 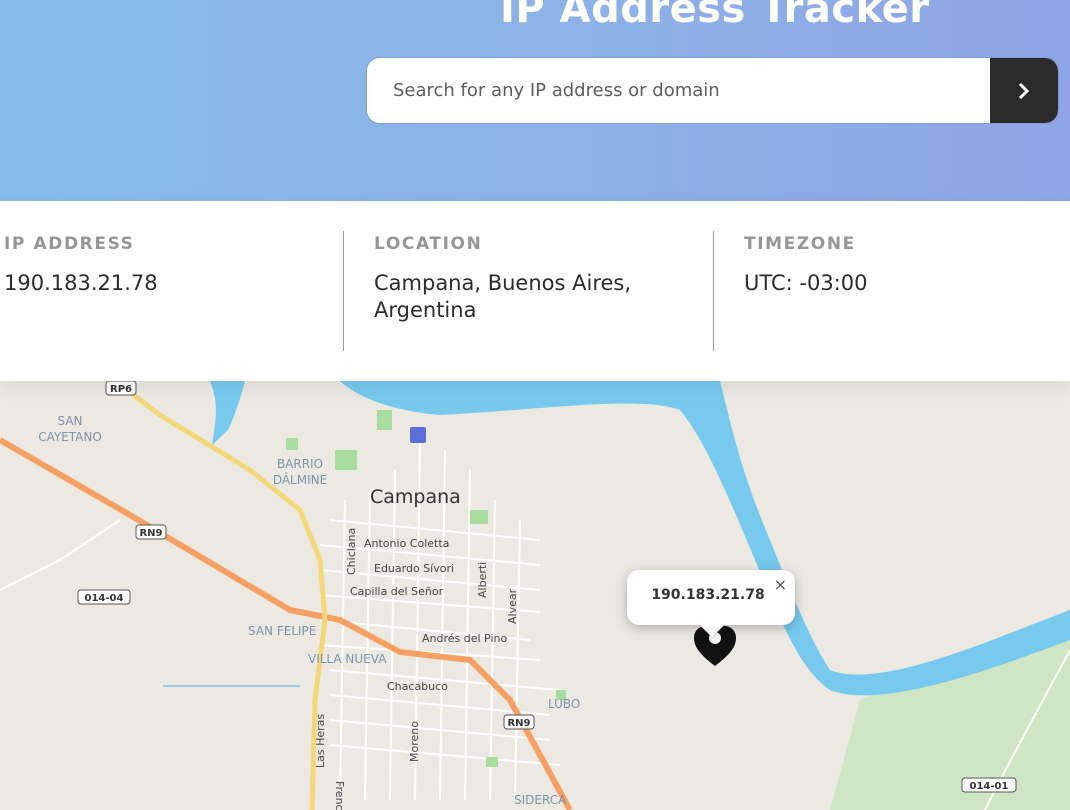 What do you see at coordinates (540, 800) in the screenshot?
I see `map-label-siderca: SIDERCA` at bounding box center [540, 800].